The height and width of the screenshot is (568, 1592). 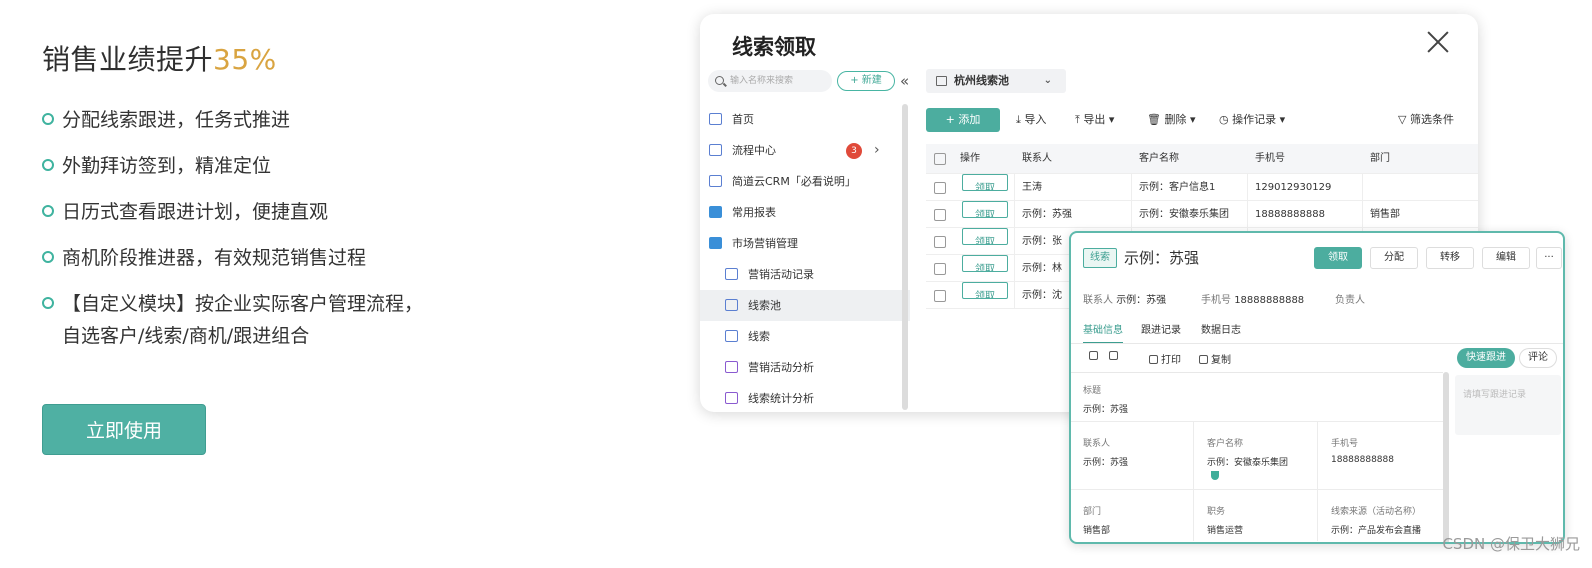 I want to click on field-position: 职务 销售运营, so click(x=1225, y=521).